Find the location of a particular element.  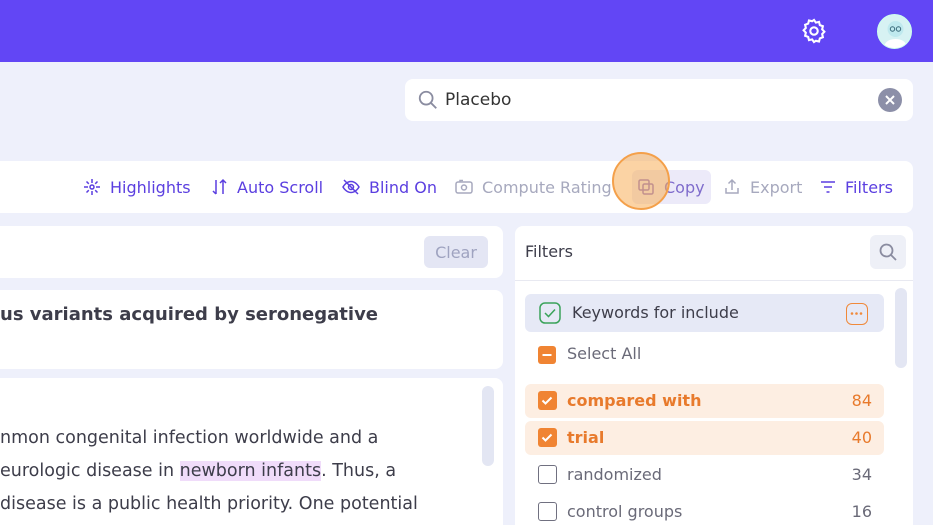

abstract-scrollbar is located at coordinates (488, 426).